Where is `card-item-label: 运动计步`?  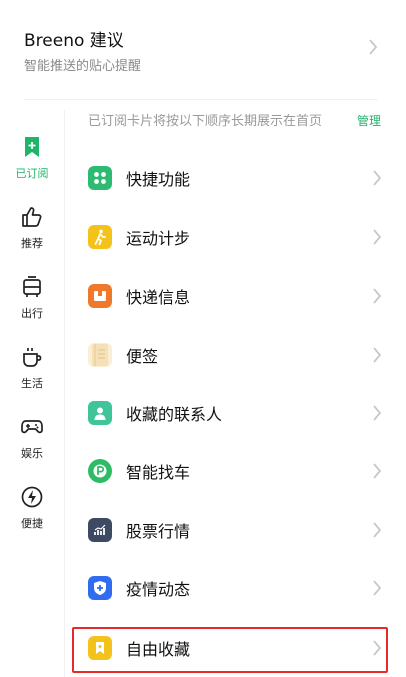
card-item-label: 运动计步 is located at coordinates (158, 238).